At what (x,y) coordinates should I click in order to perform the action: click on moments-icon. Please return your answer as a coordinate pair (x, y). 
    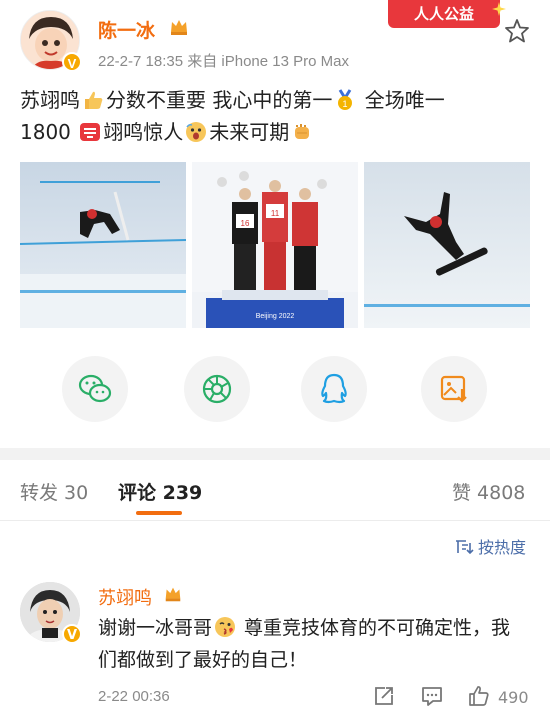
    Looking at the image, I should click on (217, 389).